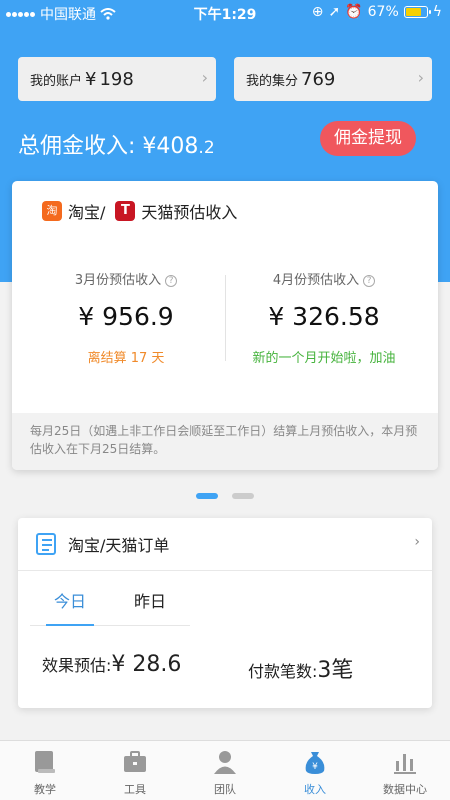 Image resolution: width=450 pixels, height=800 pixels. Describe the element at coordinates (318, 79) in the screenshot. I see `points-value: 769` at that location.